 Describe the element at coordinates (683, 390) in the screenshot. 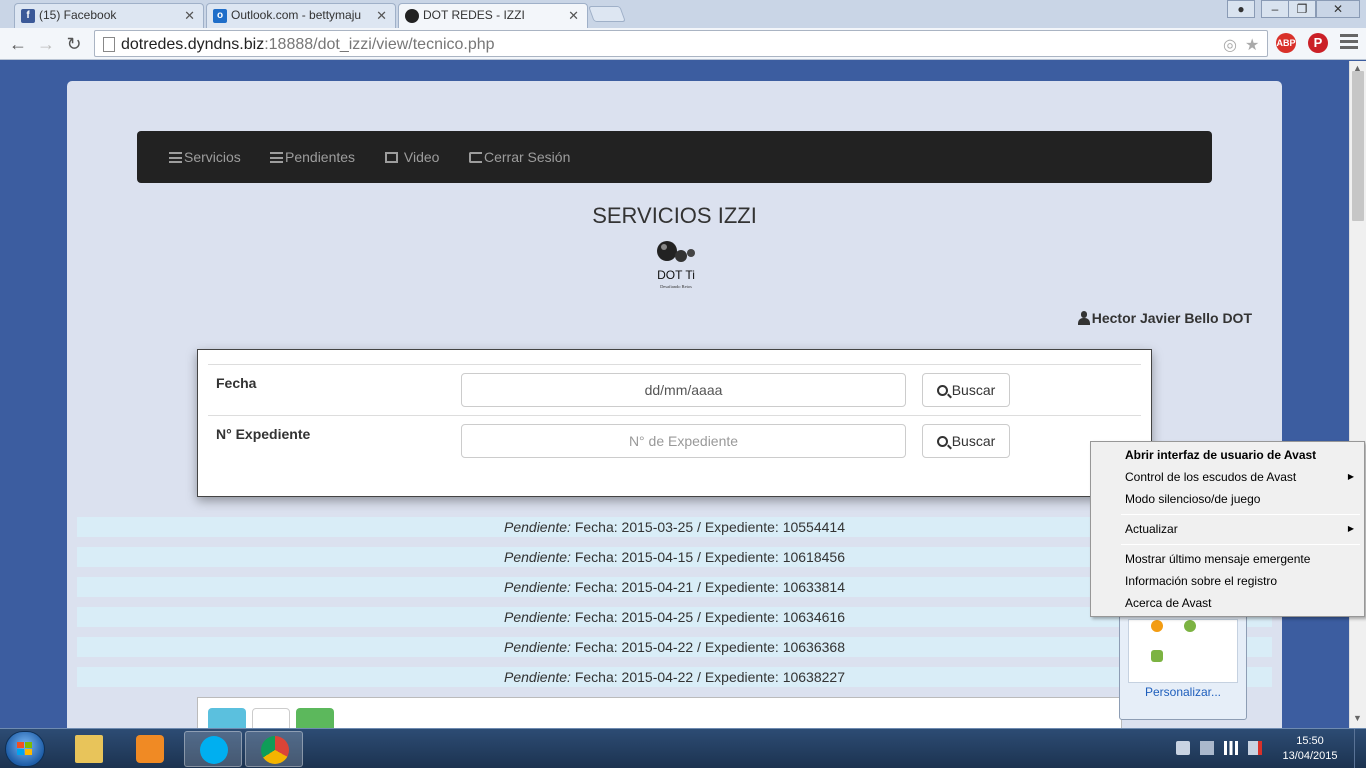

I see `fecha-input: dd/mm/aaaa` at that location.